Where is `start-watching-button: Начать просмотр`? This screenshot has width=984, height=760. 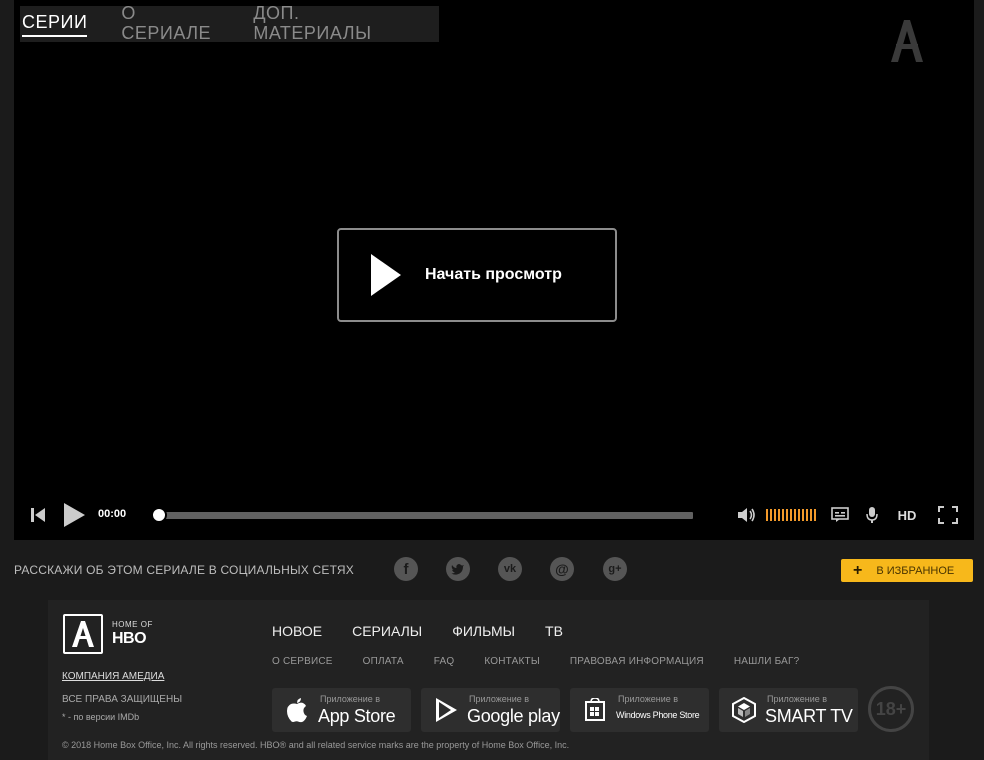 start-watching-button: Начать просмотр is located at coordinates (477, 275).